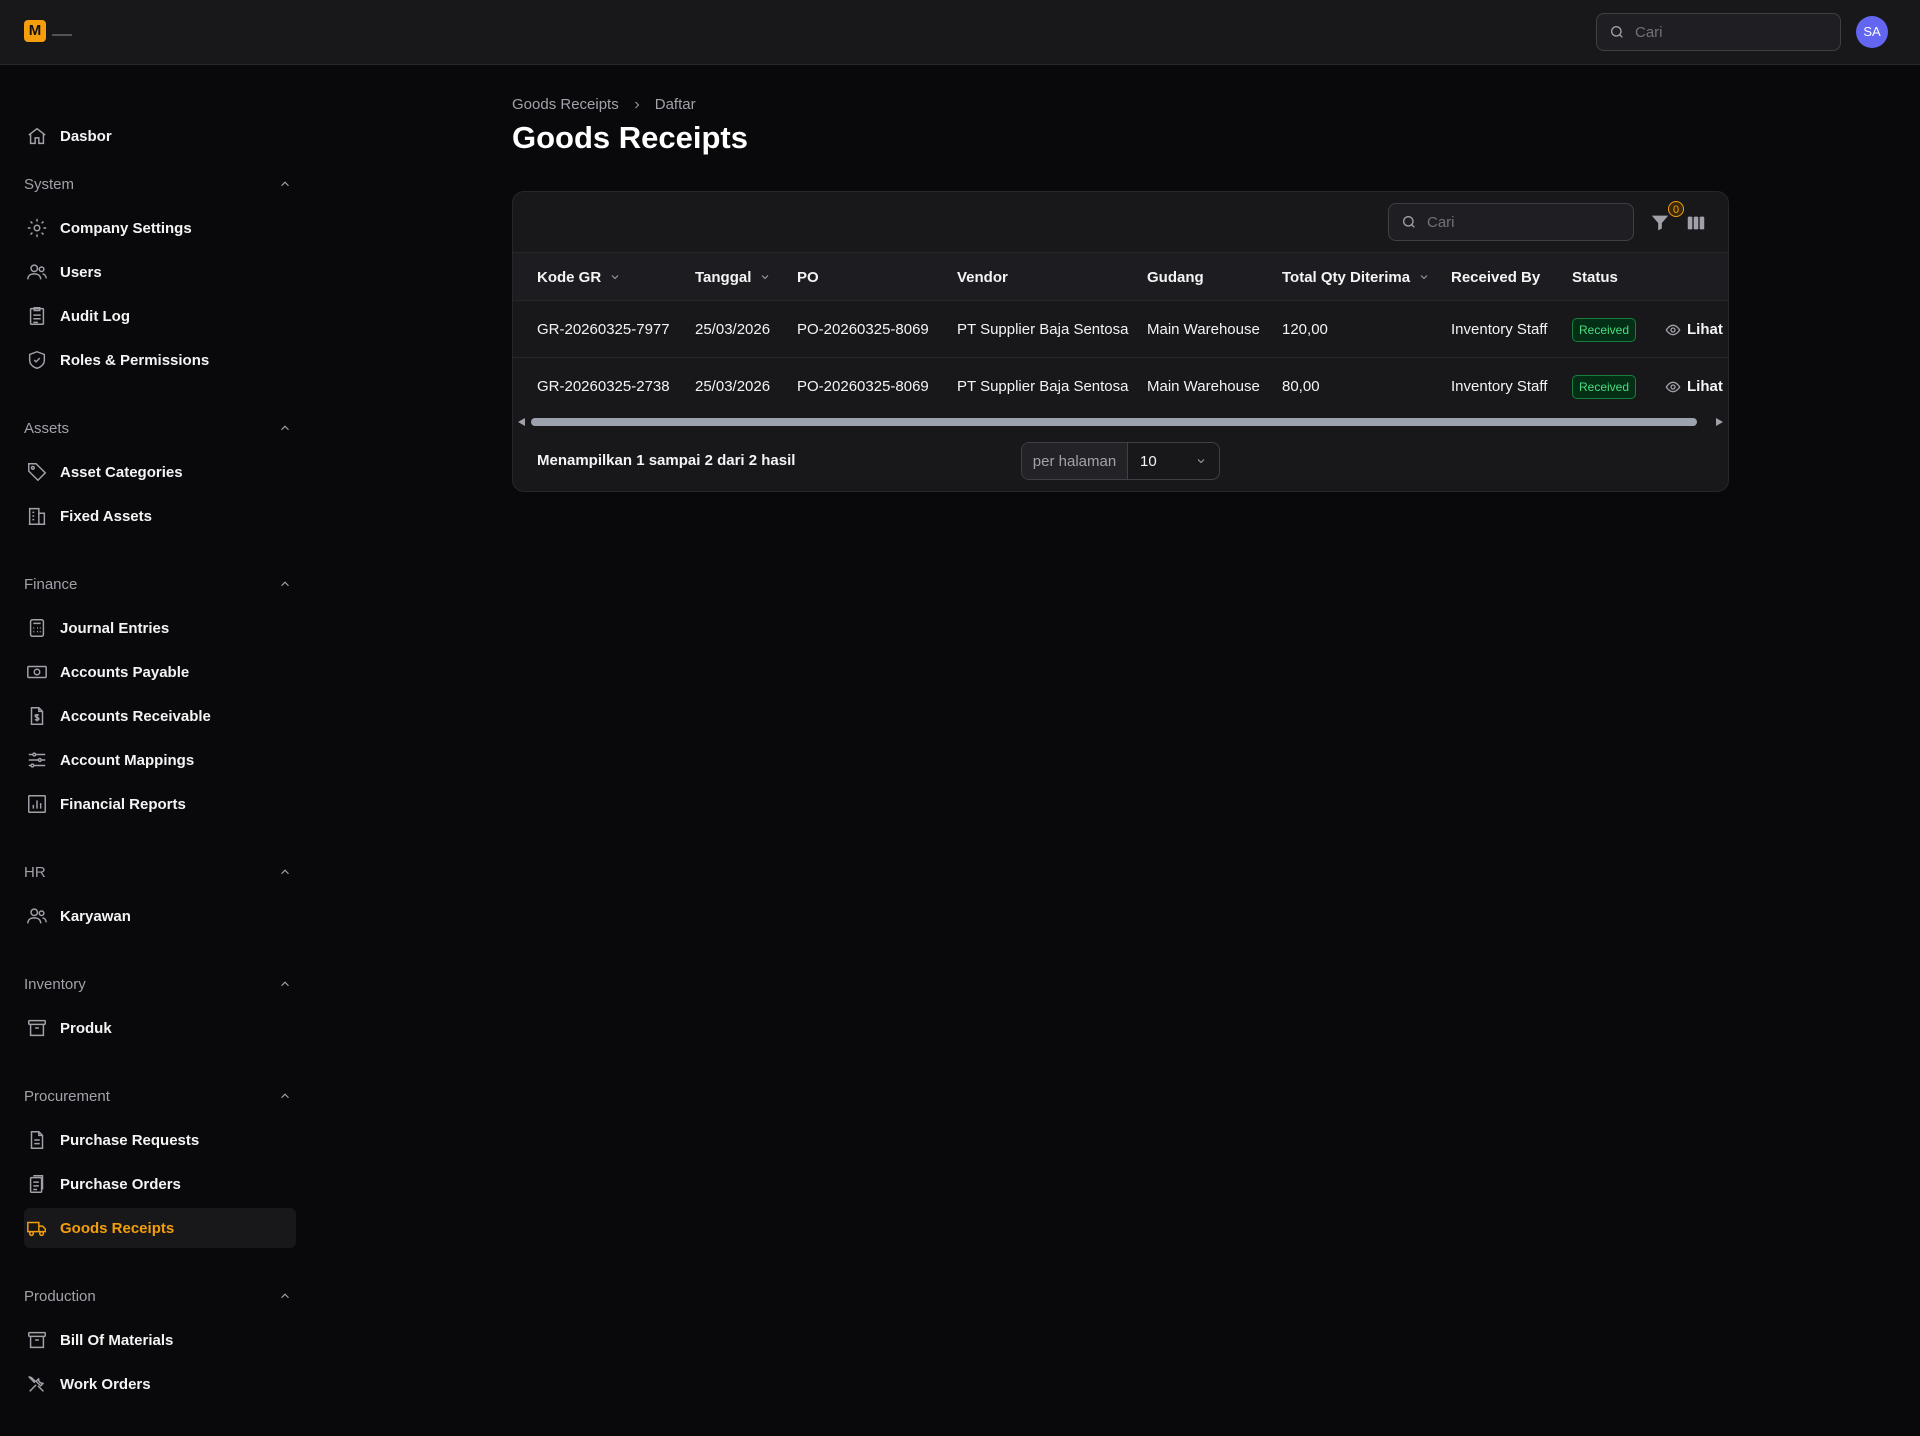 This screenshot has height=1436, width=1920. Describe the element at coordinates (1495, 277) in the screenshot. I see `column-header-received-by: Received By` at that location.